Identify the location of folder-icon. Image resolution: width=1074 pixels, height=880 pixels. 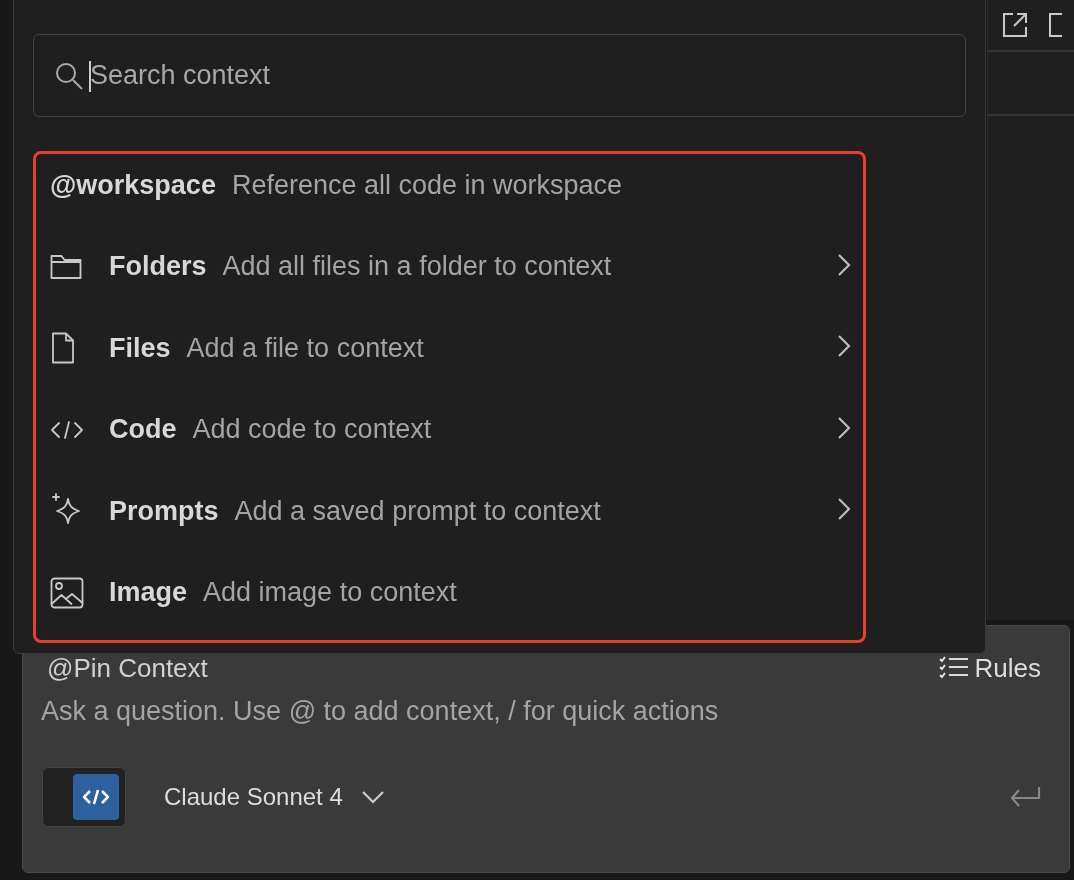
(66, 266).